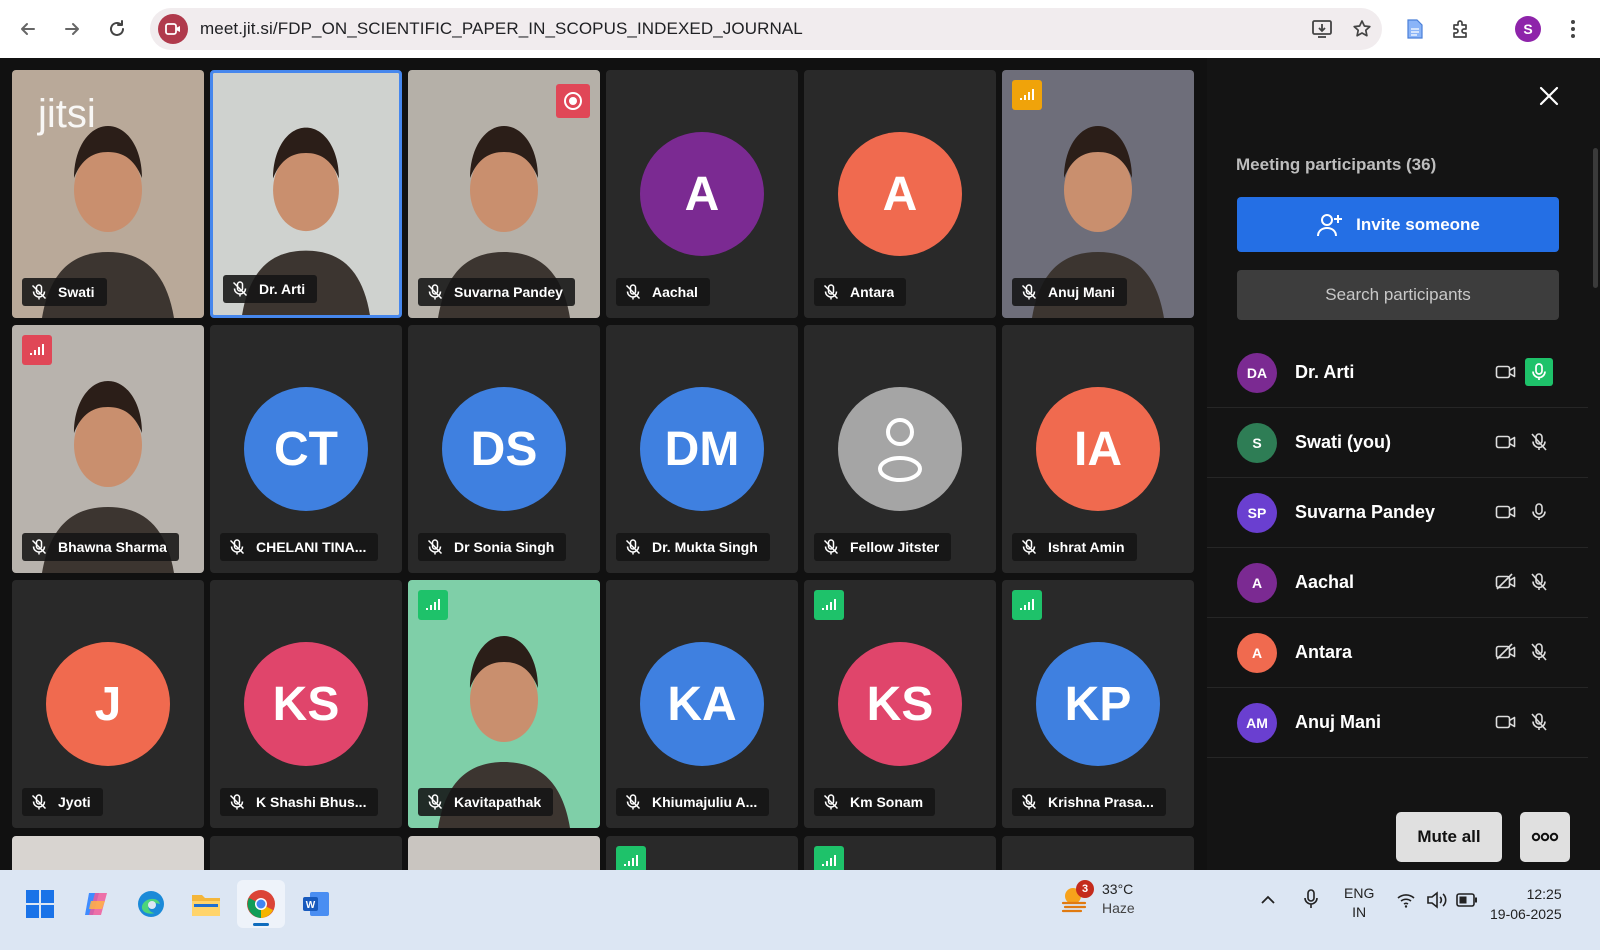  Describe the element at coordinates (306, 194) in the screenshot. I see `participant-tile: Dr. Arti` at that location.